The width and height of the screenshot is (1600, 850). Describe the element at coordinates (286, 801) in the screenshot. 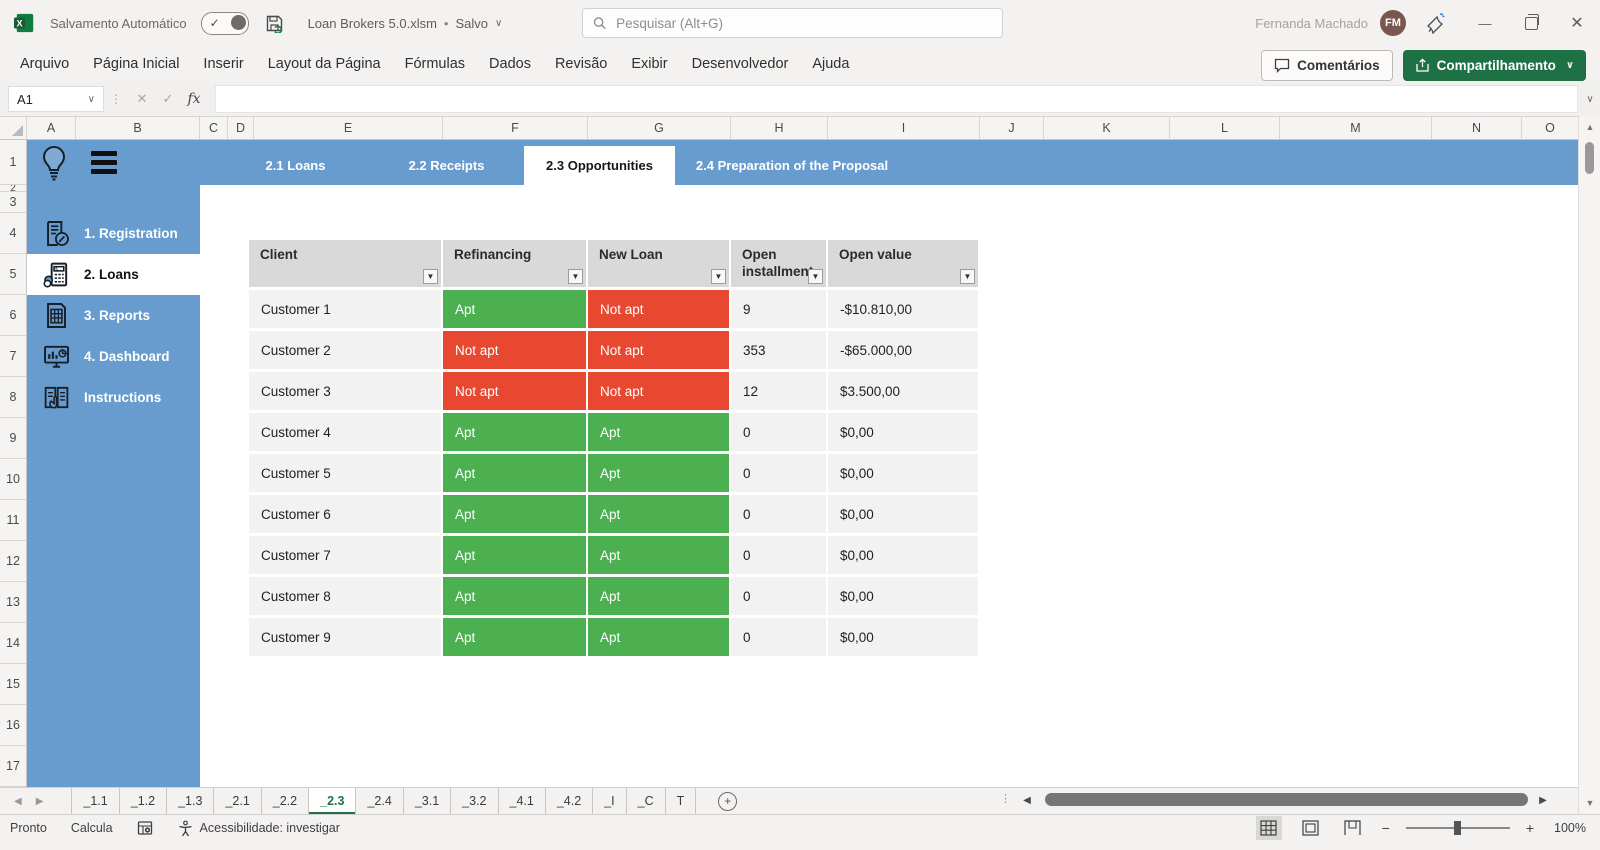

I see `sheet-tab-2-2: _2.2` at that location.